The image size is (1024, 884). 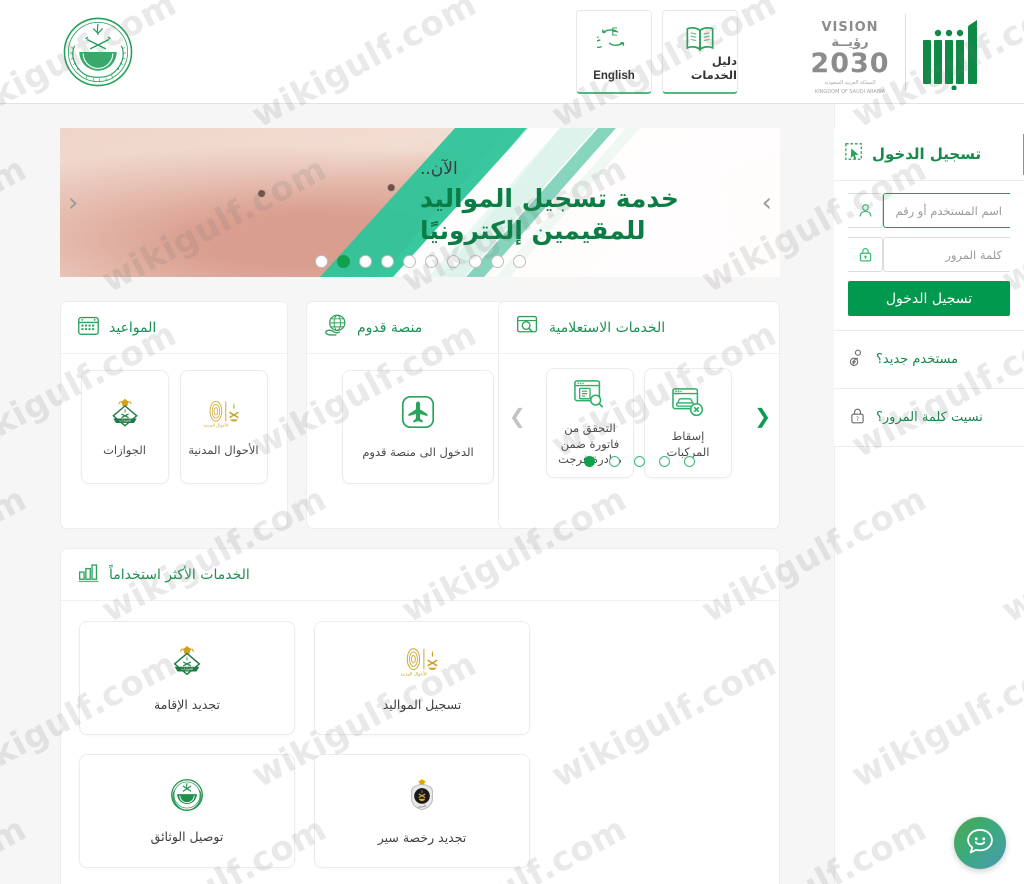 What do you see at coordinates (73, 203) in the screenshot?
I see `chevron-left-icon: ‹` at bounding box center [73, 203].